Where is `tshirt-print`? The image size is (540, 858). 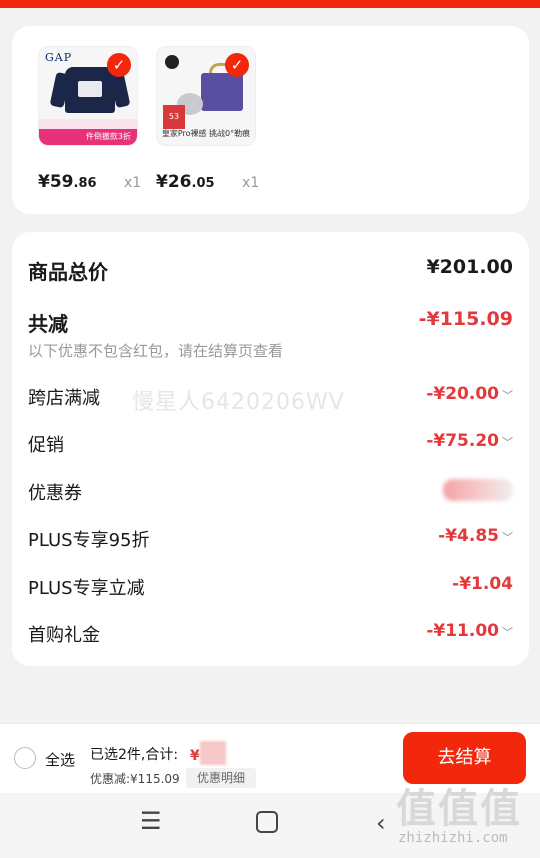
tshirt-print is located at coordinates (90, 89).